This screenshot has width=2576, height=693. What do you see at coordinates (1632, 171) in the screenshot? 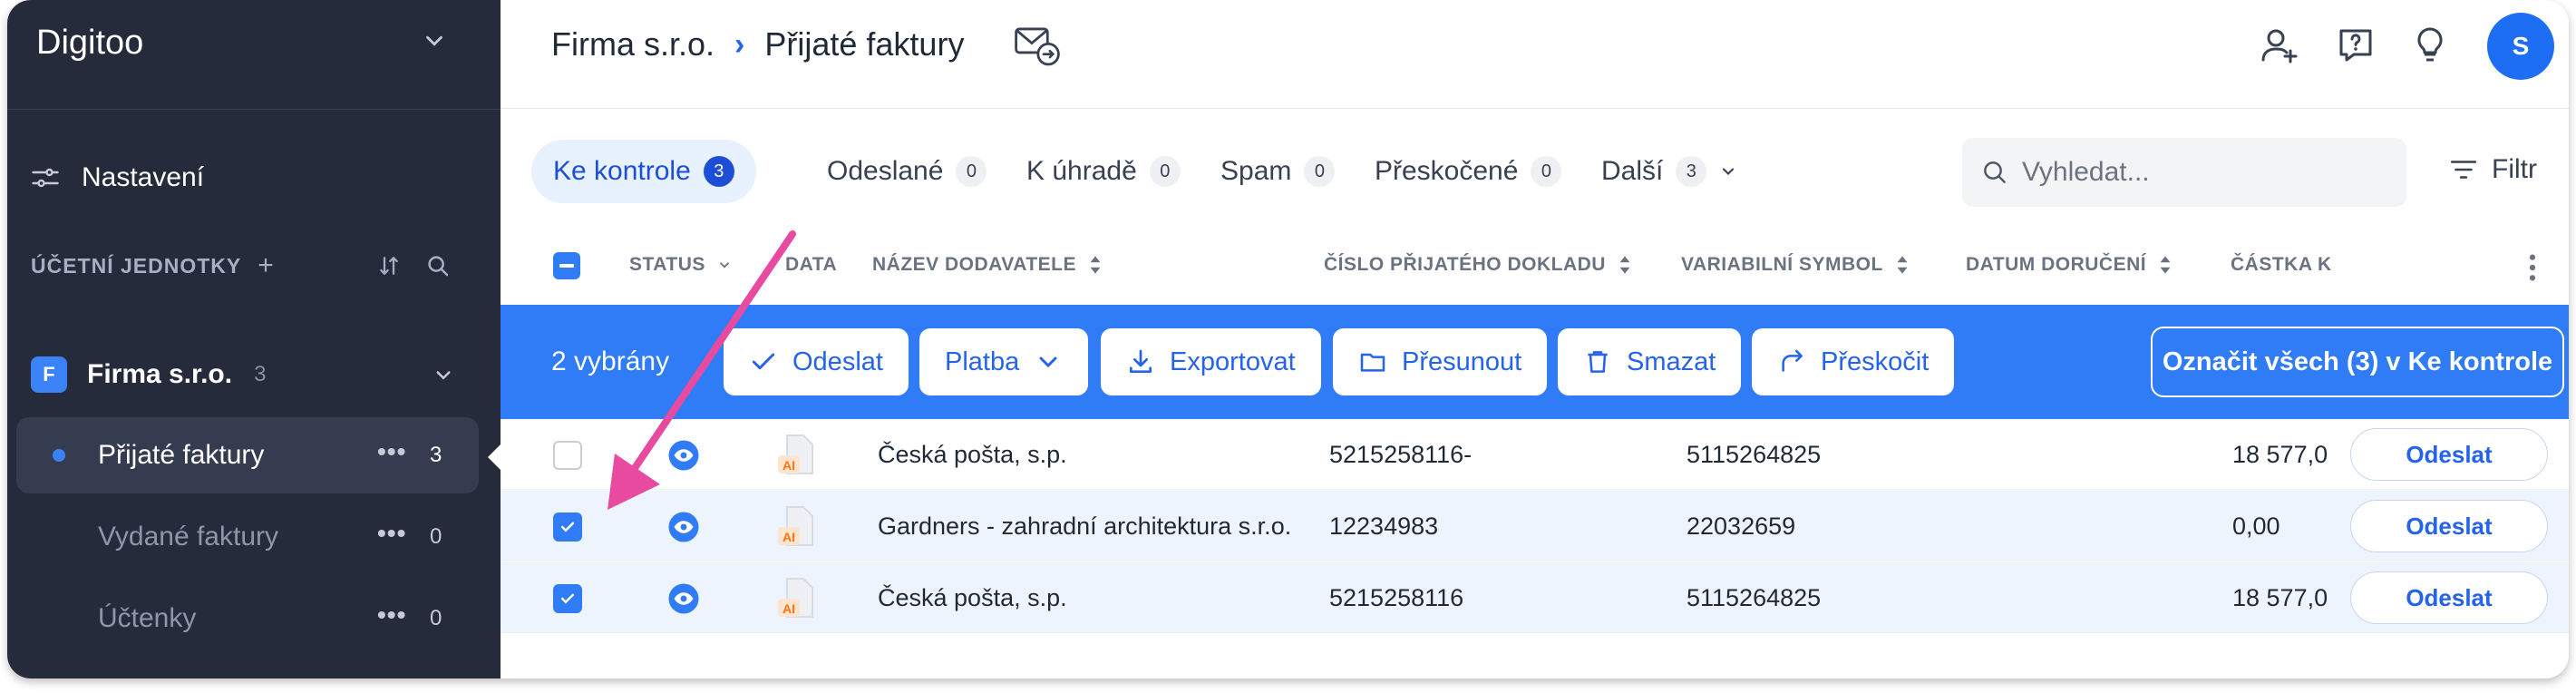
I see `tab-label: Další` at bounding box center [1632, 171].